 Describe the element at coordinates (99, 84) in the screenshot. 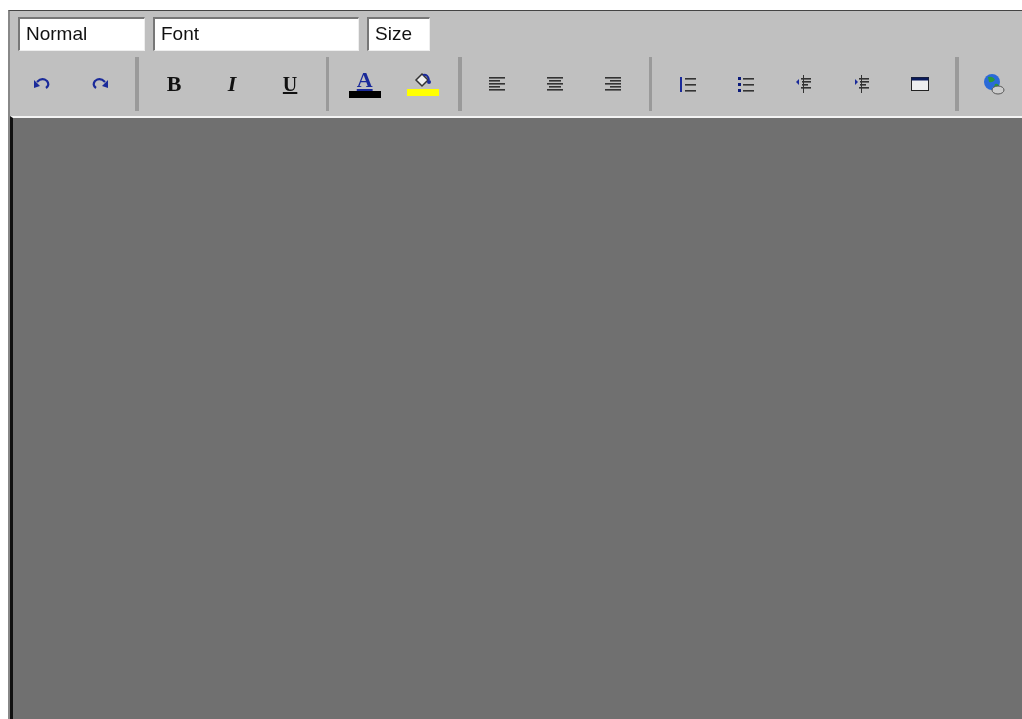

I see `redo-icon` at that location.